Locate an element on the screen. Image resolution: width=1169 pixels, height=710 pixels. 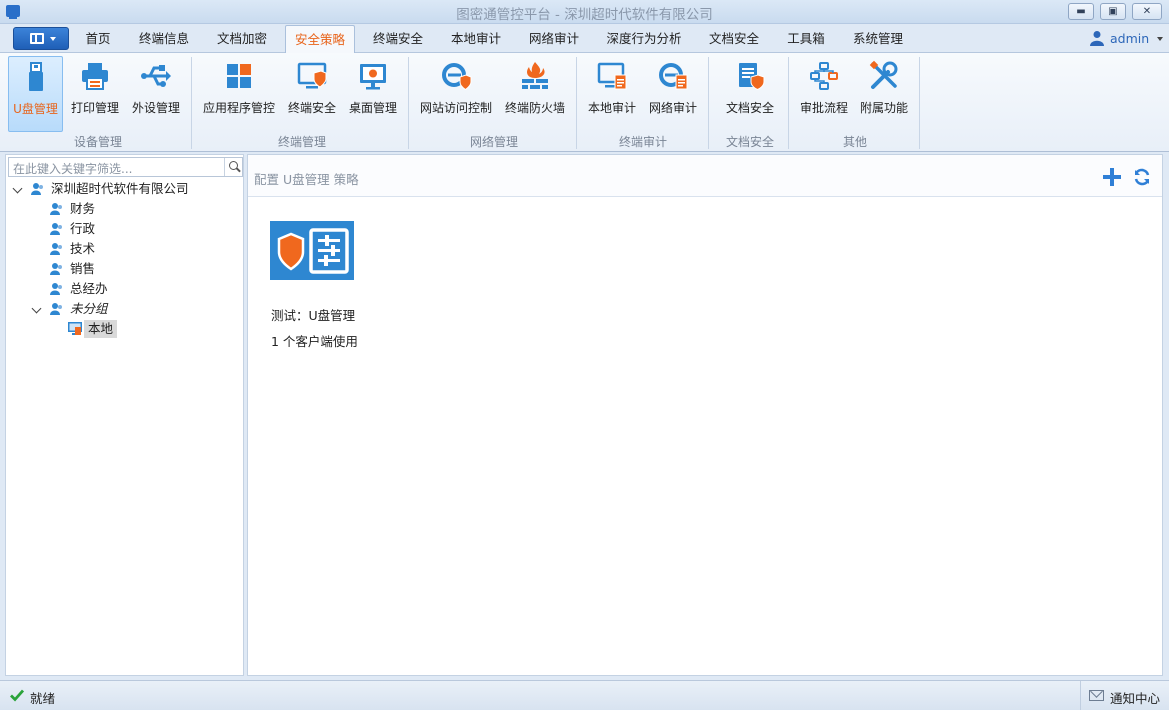
close-button: ✕ is located at coordinates (1147, 11).